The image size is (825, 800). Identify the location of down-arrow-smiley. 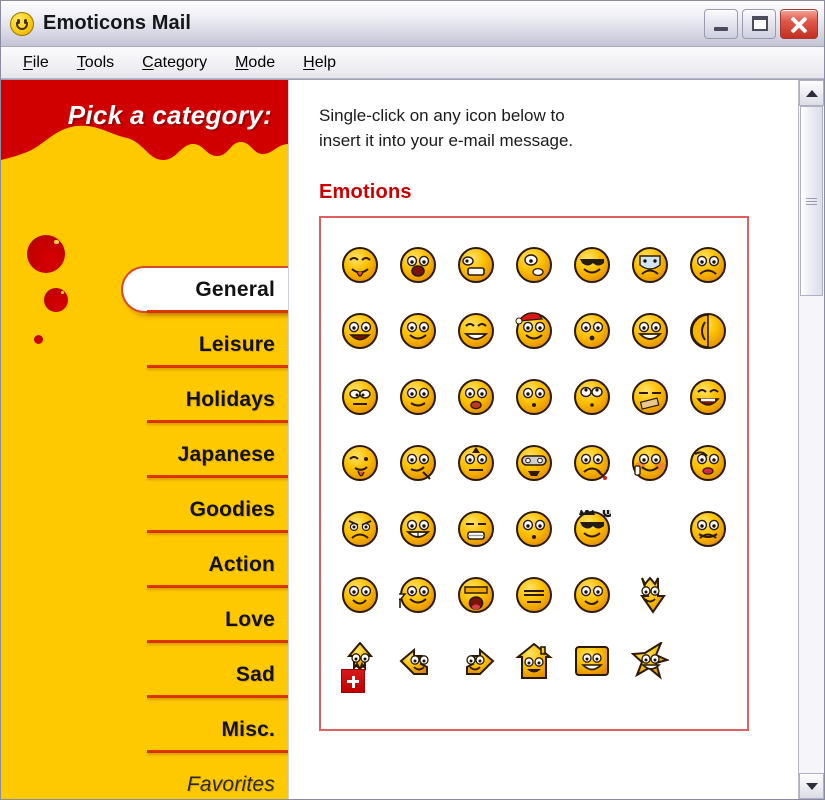
(650, 595).